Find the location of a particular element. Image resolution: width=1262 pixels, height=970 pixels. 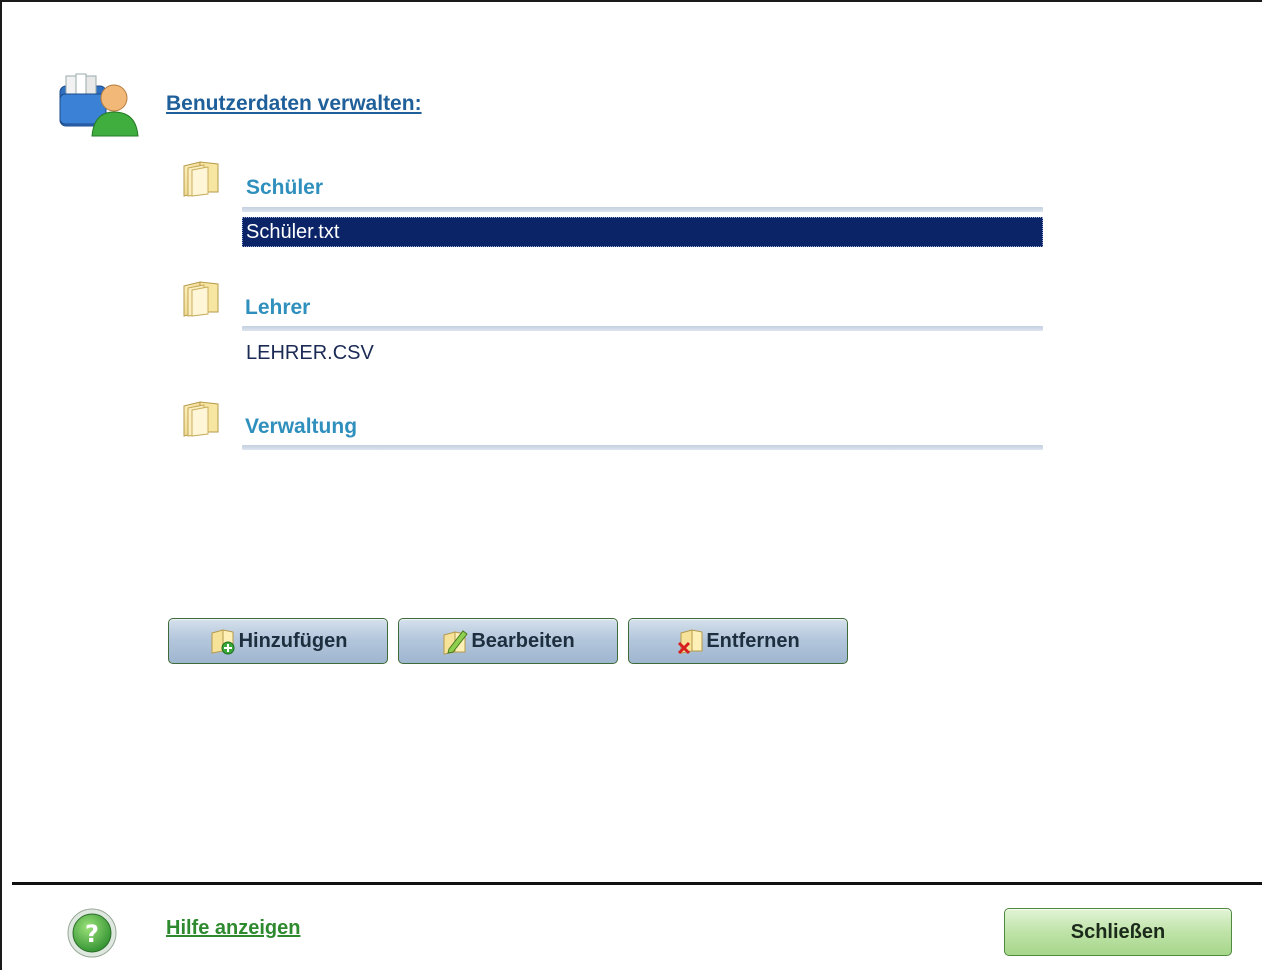

add-button-label: Hinzufügen is located at coordinates (293, 640).